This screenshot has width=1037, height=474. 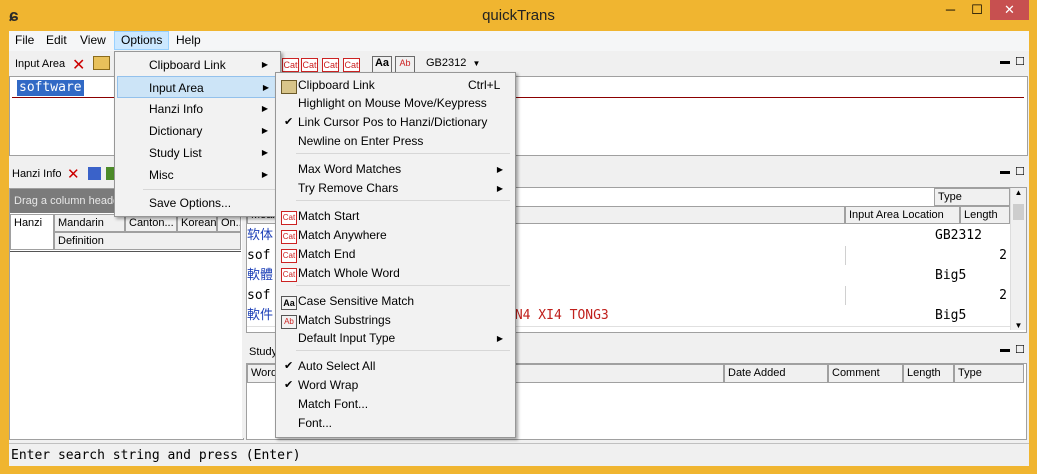 I want to click on cell-pinyin: AN4 XI4 TONG3, so click(x=558, y=315).